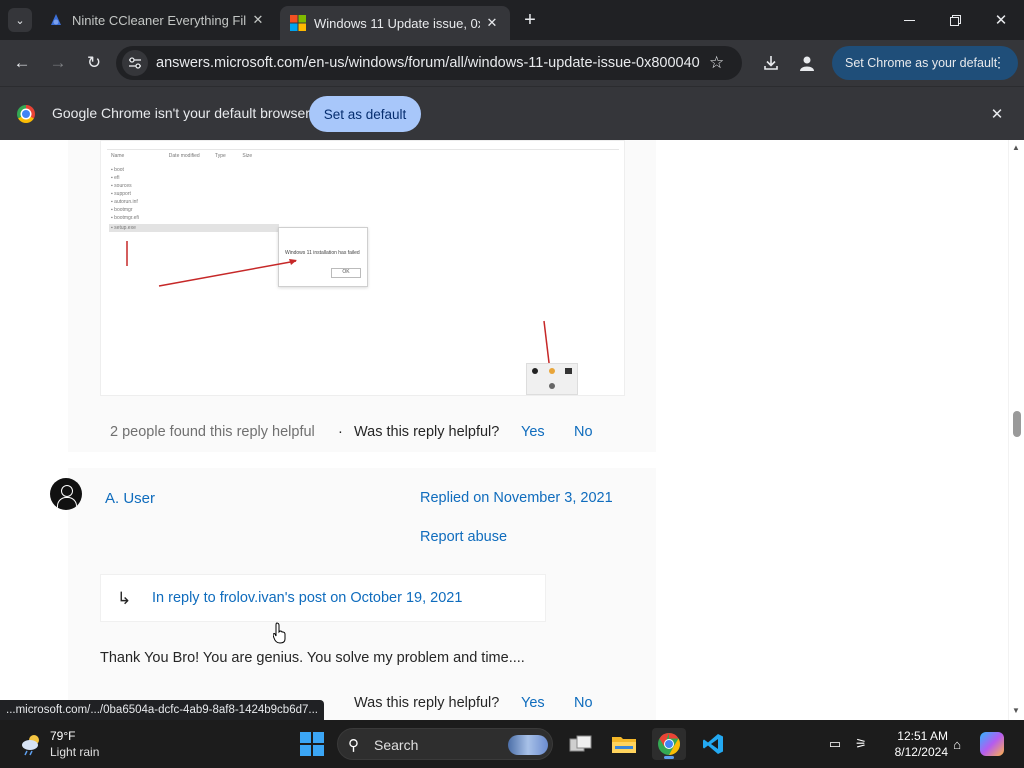 The width and height of the screenshot is (1024, 768). I want to click on infobar-message: Google Chrome isn't your default browser, so click(181, 113).